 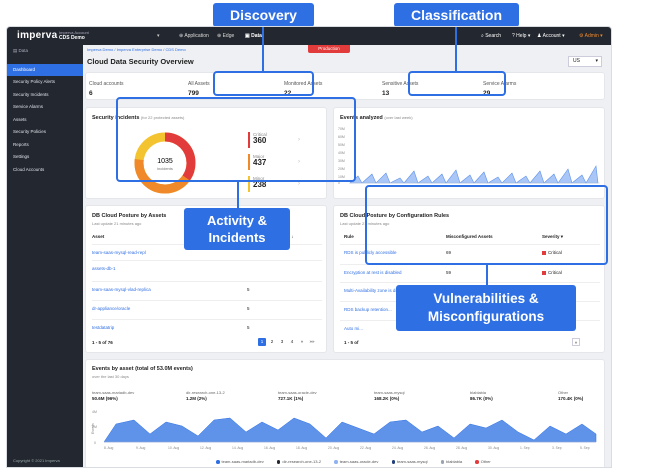 What do you see at coordinates (456, 15) in the screenshot?
I see `callout-classification: Classification` at bounding box center [456, 15].